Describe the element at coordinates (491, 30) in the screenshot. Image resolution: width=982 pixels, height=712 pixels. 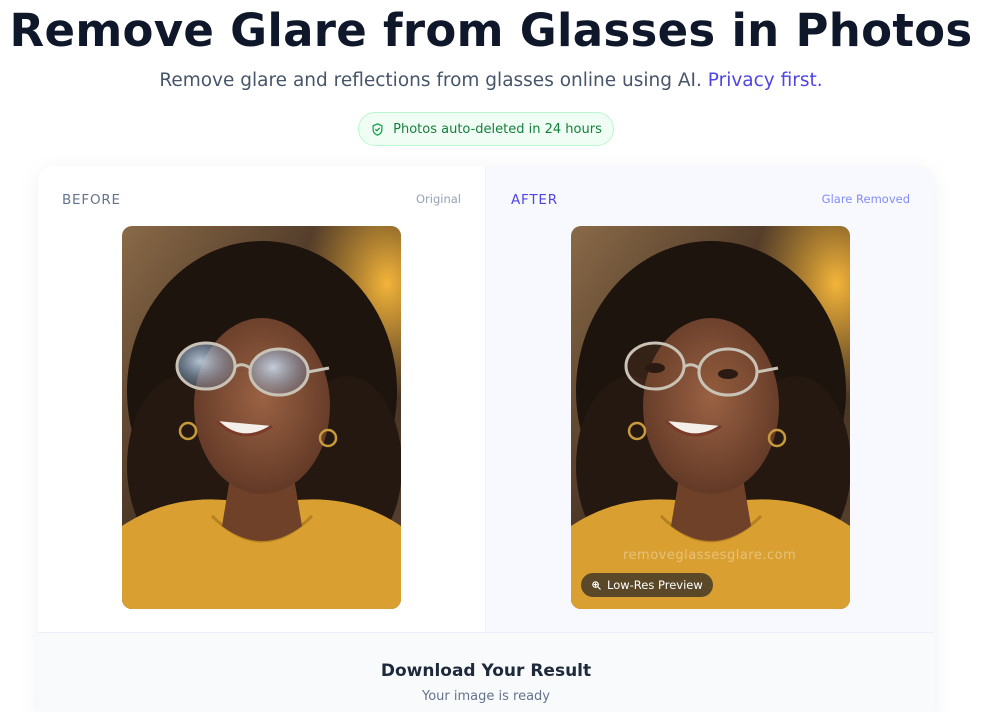
I see `page-title: Remove Glare from Glasses in Photos` at that location.